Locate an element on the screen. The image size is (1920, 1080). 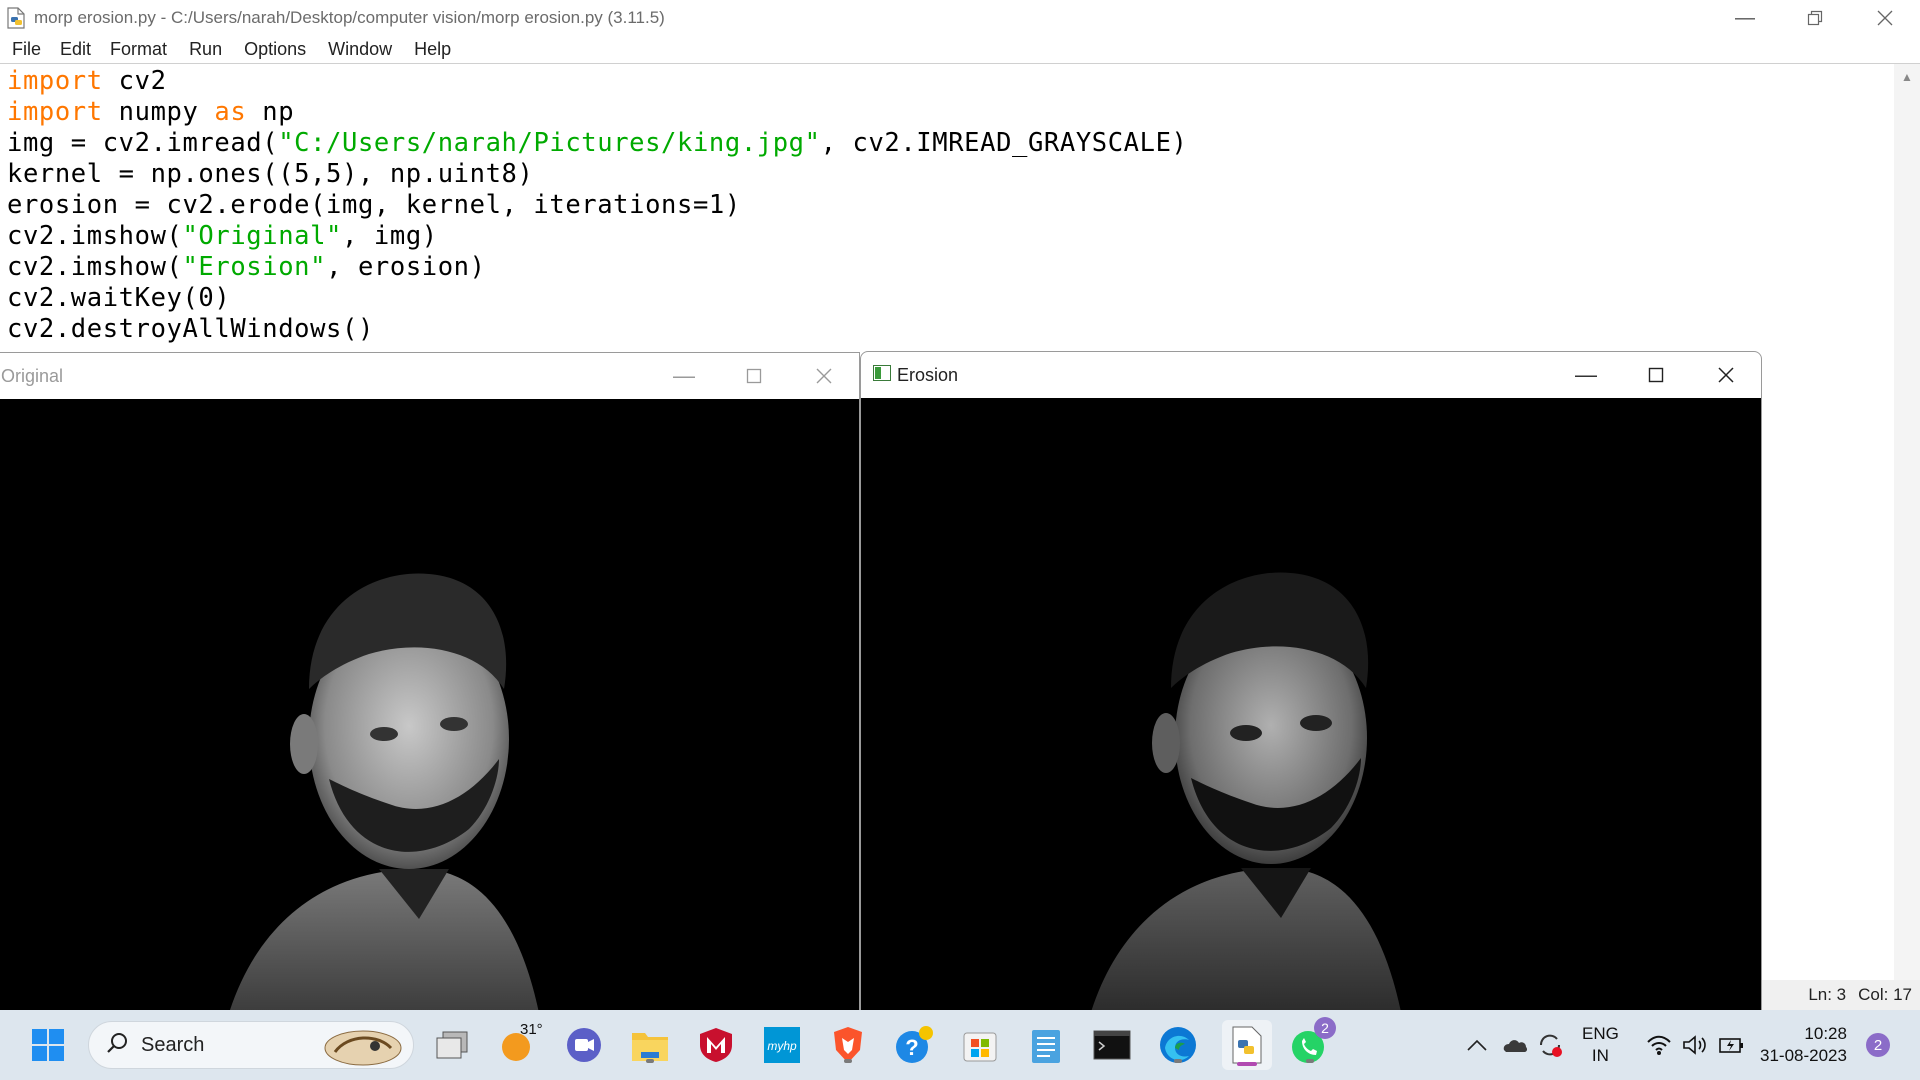
erosion-window-title: Erosion is located at coordinates (928, 374).